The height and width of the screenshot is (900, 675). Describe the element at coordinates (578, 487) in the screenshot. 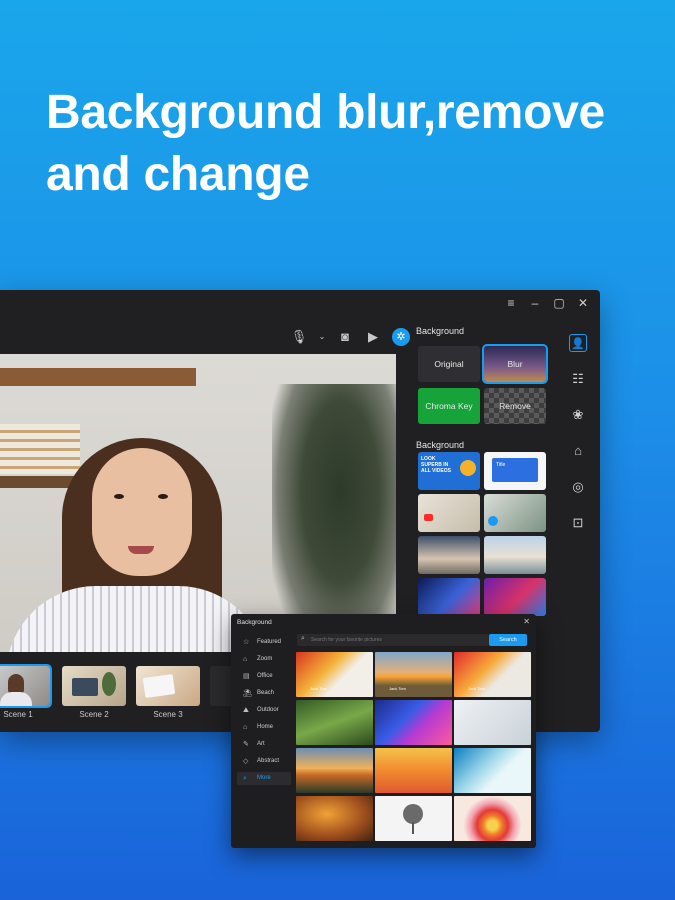

I see `mask-icon: ◎` at that location.